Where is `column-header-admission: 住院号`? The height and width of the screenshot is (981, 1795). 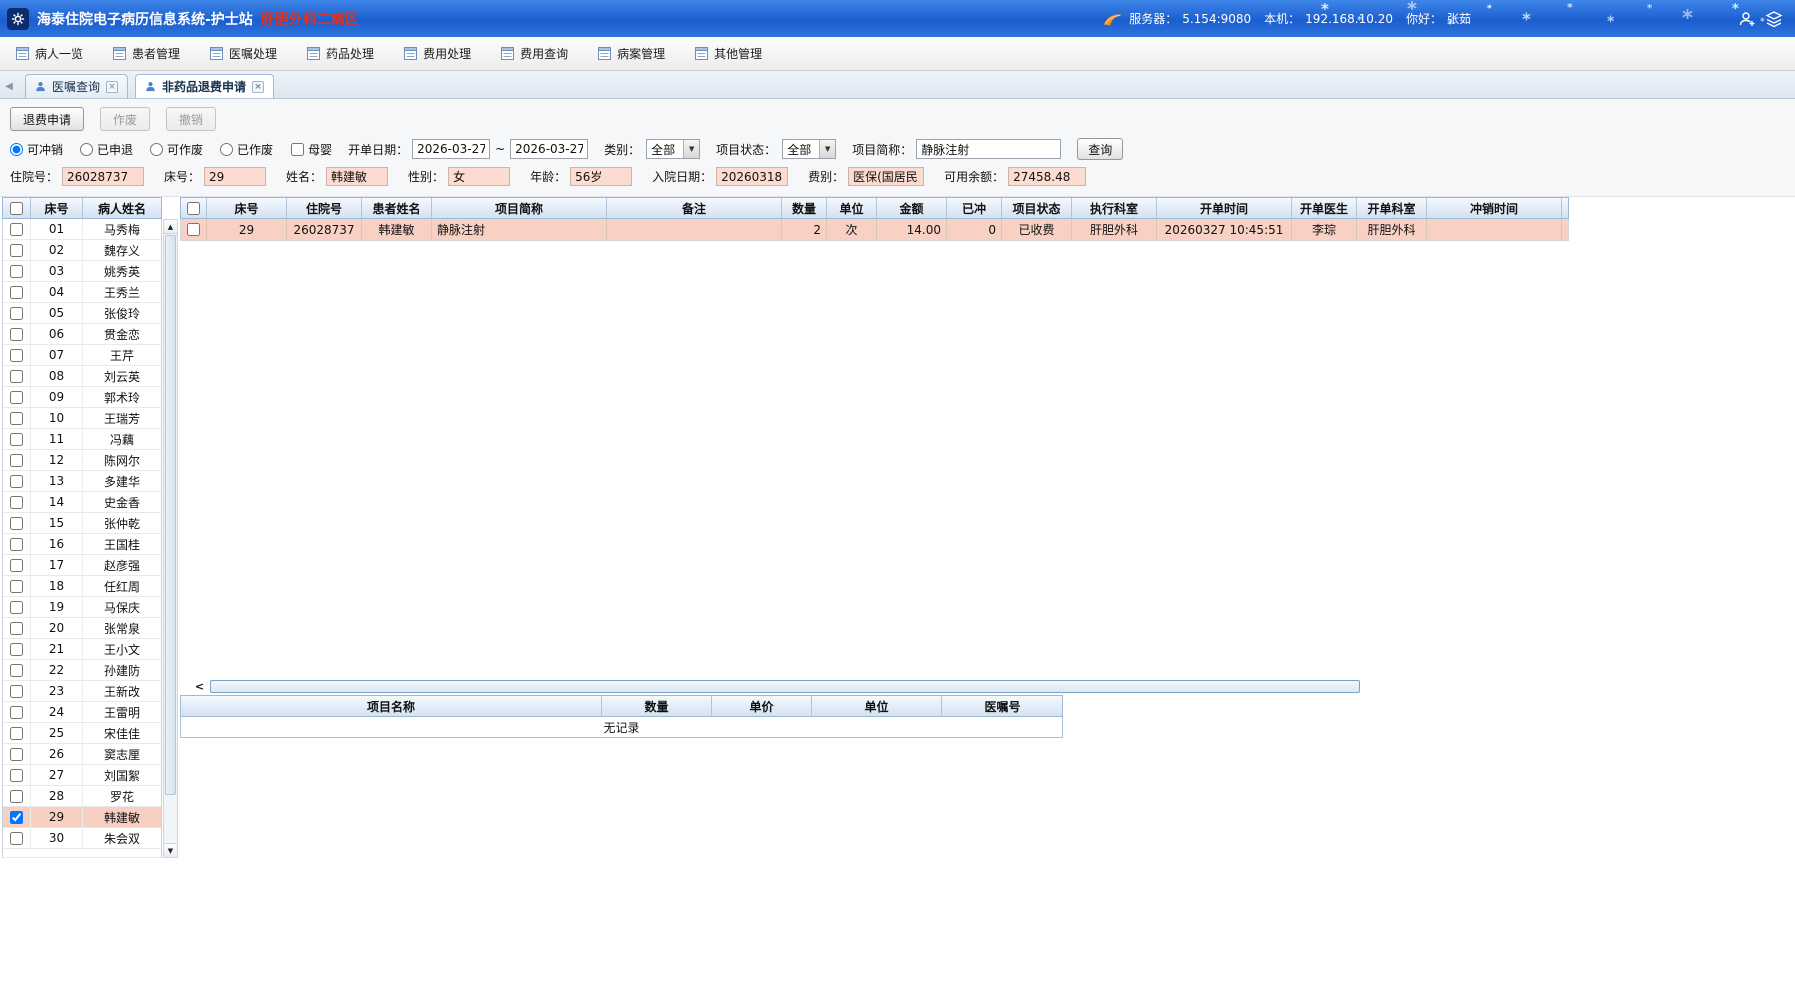 column-header-admission: 住院号 is located at coordinates (324, 208).